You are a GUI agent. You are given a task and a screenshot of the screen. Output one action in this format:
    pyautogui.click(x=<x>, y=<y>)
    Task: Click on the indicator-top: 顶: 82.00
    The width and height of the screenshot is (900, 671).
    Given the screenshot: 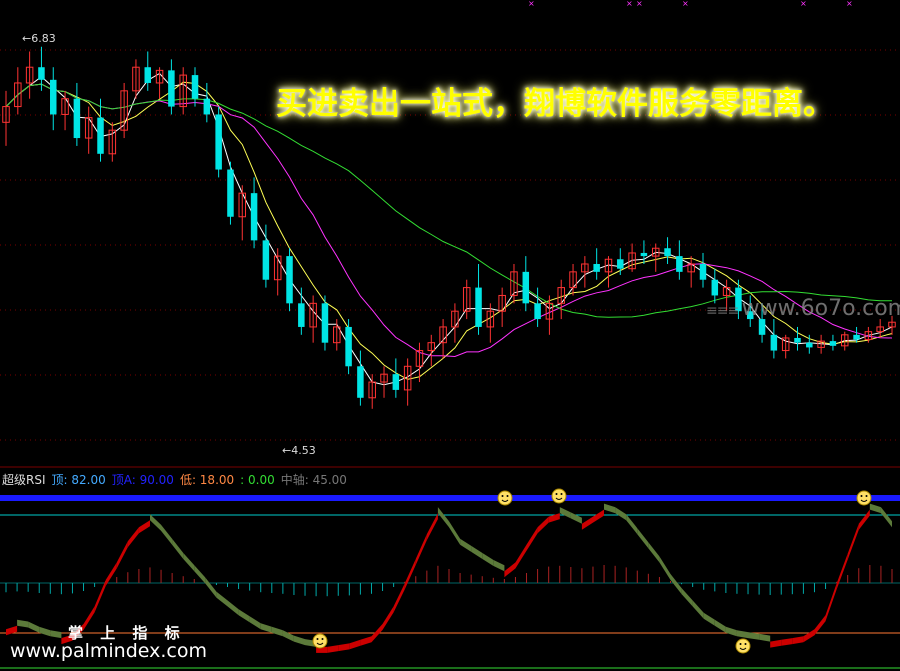 What is the action you would take?
    pyautogui.click(x=78, y=480)
    